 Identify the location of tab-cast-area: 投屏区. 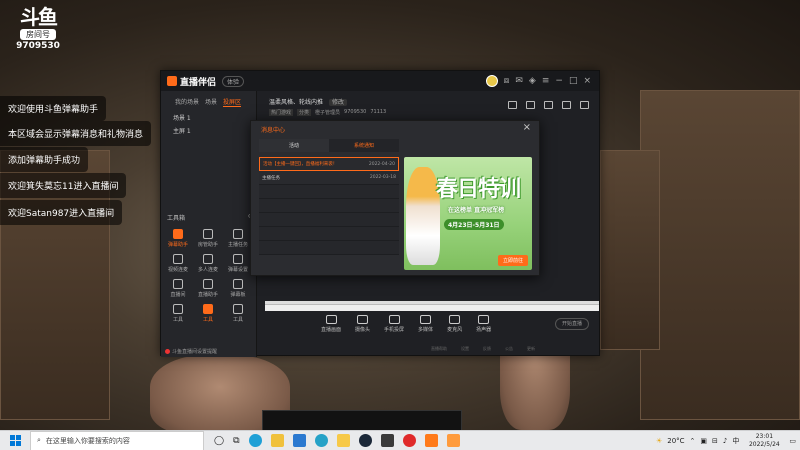
(232, 102).